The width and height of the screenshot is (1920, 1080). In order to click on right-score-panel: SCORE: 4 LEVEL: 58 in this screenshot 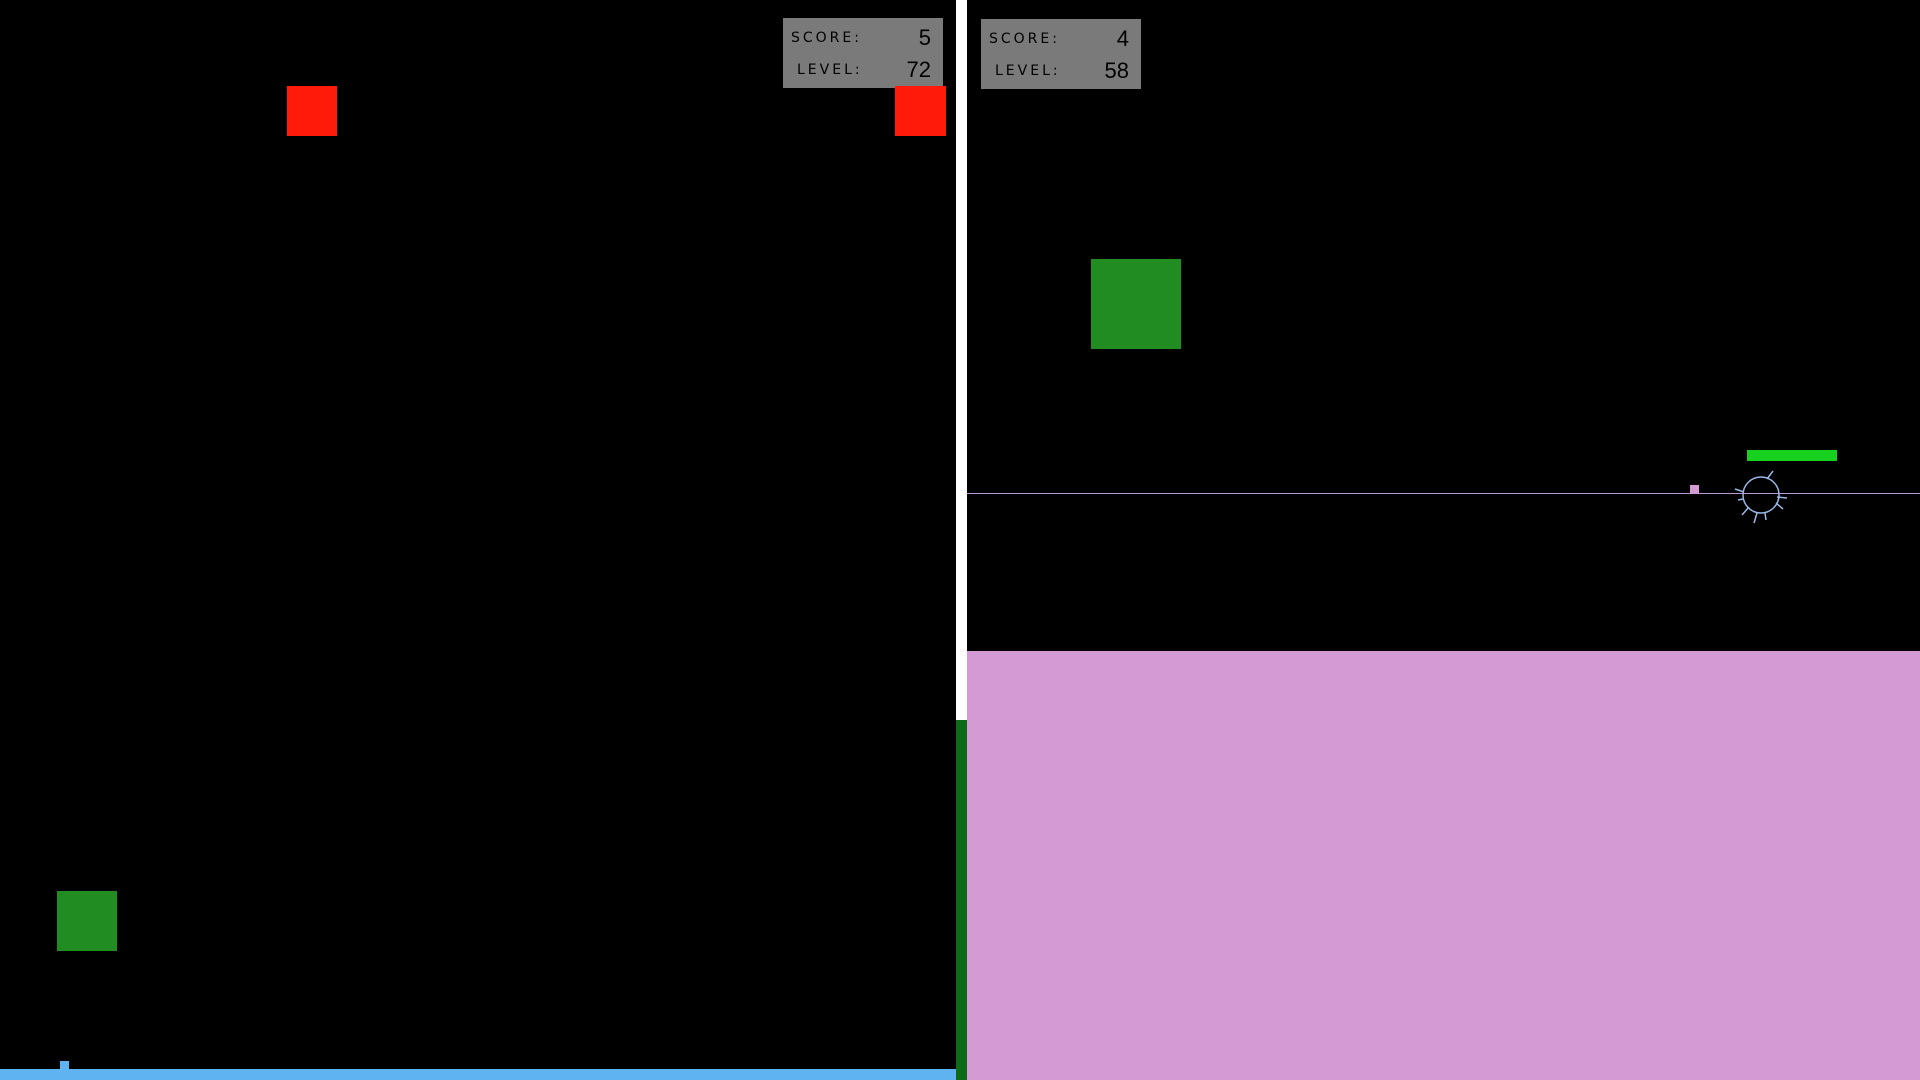, I will do `click(1061, 54)`.